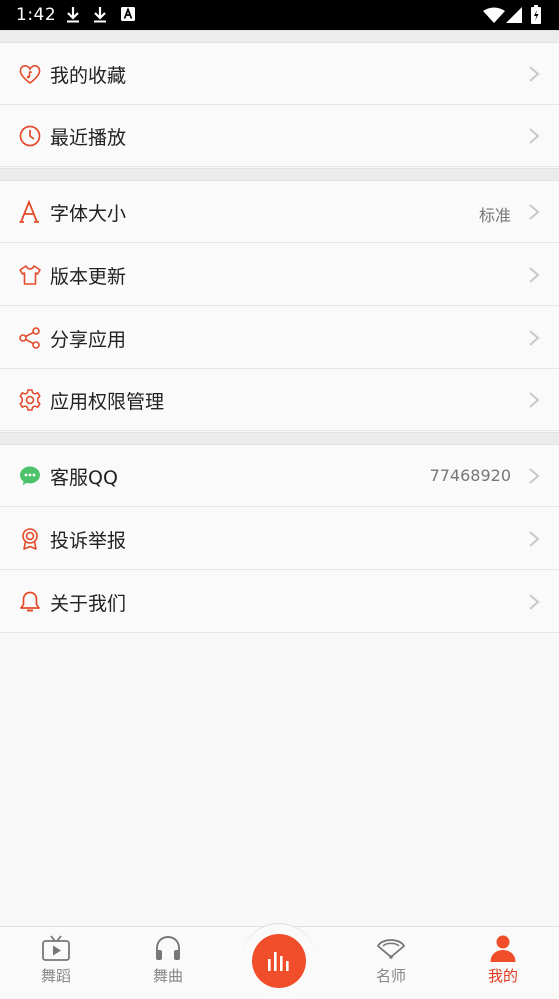 Image resolution: width=559 pixels, height=999 pixels. I want to click on menu-item-permissions: 应用权限管理, so click(279, 400).